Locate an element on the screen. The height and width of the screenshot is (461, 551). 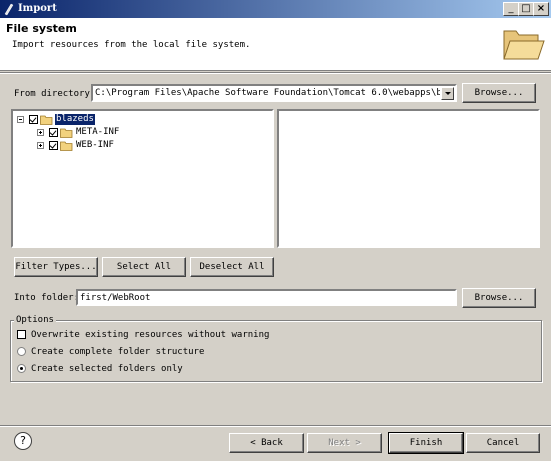
header-separator is located at coordinates (275, 73).